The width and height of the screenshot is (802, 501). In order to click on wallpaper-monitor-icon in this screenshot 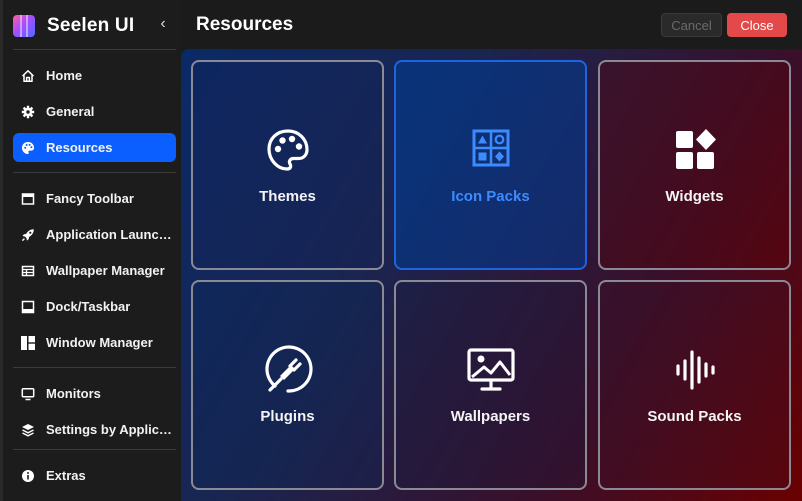, I will do `click(490, 370)`.